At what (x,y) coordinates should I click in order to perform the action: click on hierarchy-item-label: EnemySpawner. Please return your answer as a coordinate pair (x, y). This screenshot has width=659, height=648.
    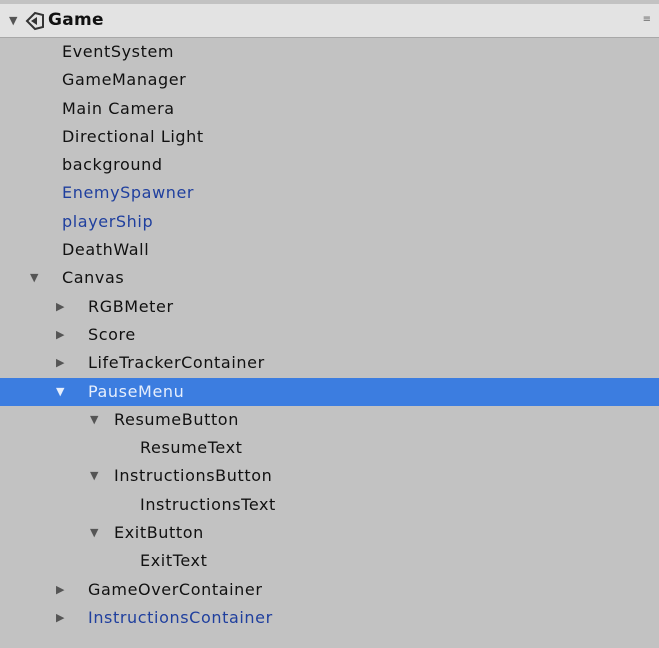
    Looking at the image, I should click on (128, 193).